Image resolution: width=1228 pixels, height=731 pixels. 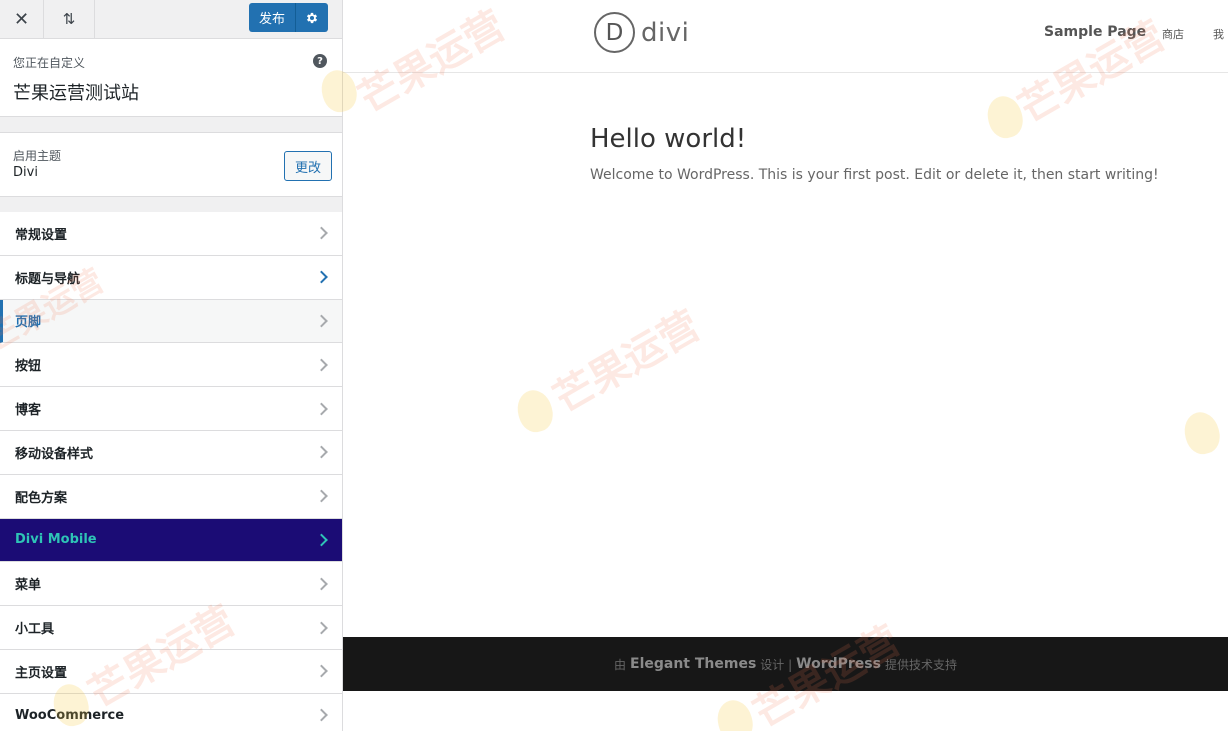 I want to click on active-theme-label: 启用主题, so click(x=37, y=156).